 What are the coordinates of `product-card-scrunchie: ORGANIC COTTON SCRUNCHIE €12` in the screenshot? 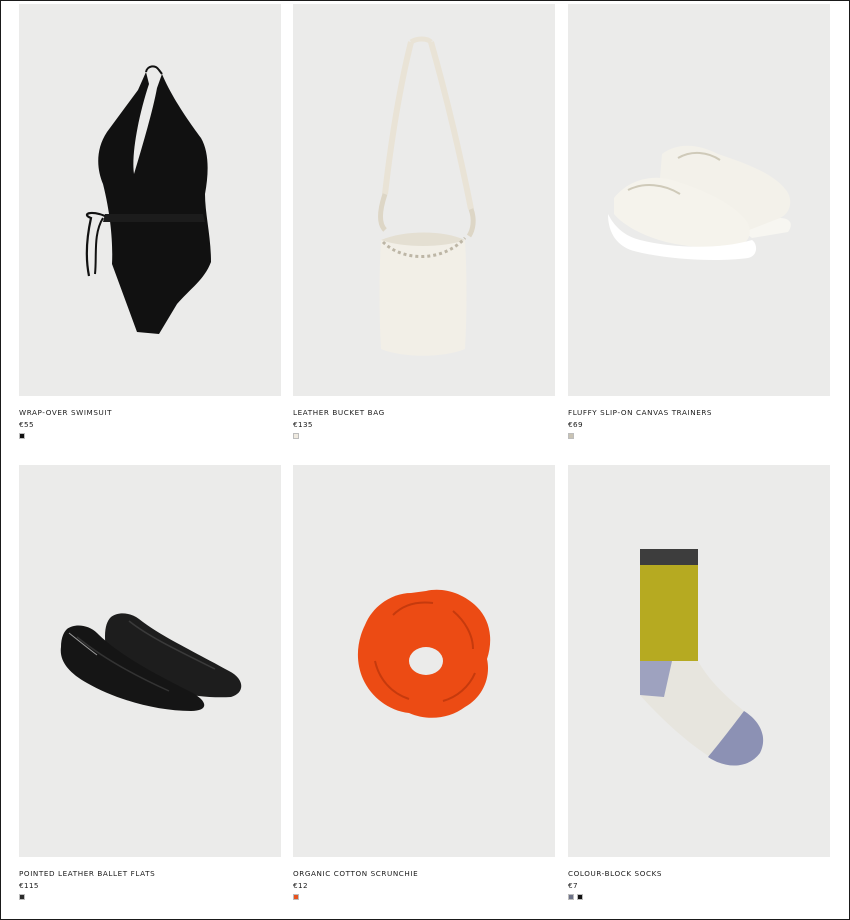 It's located at (424, 683).